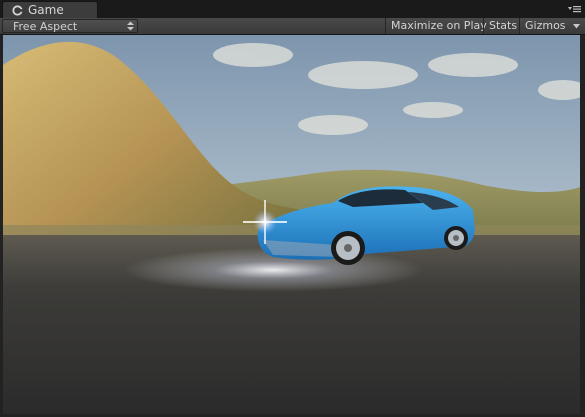  Describe the element at coordinates (130, 26) in the screenshot. I see `dropdown-stepper-icon` at that location.